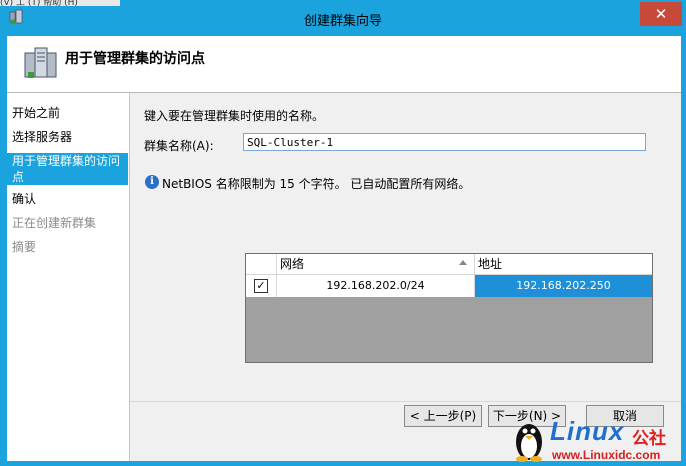 The image size is (686, 466). Describe the element at coordinates (40, 62) in the screenshot. I see `cluster-servers-icon` at that location.